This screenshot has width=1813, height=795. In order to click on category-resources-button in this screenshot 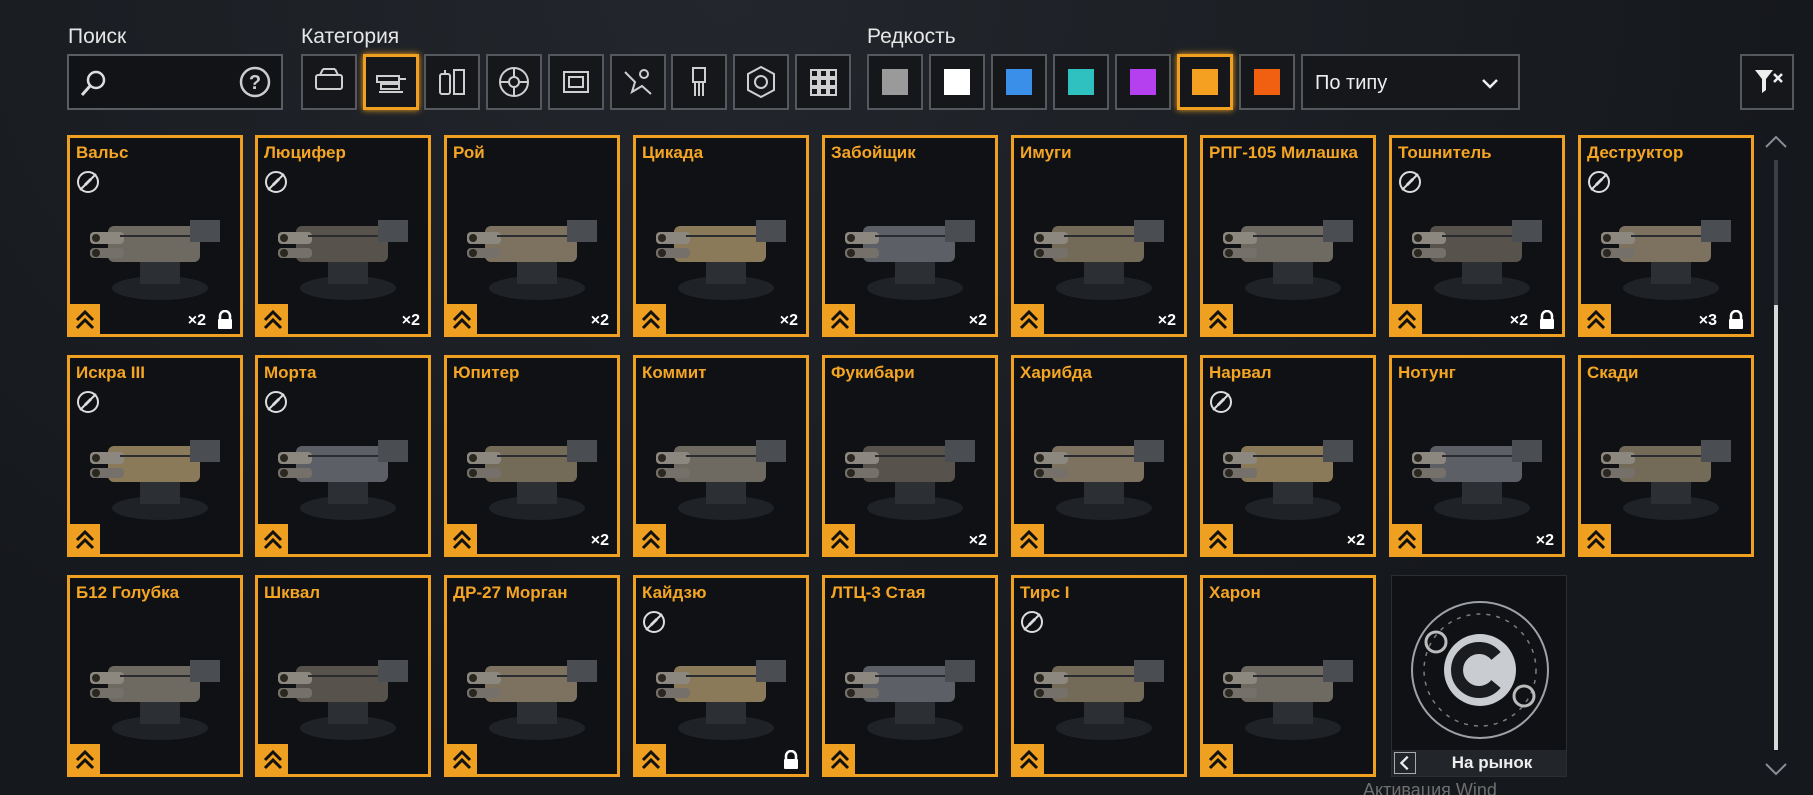, I will do `click(760, 82)`.